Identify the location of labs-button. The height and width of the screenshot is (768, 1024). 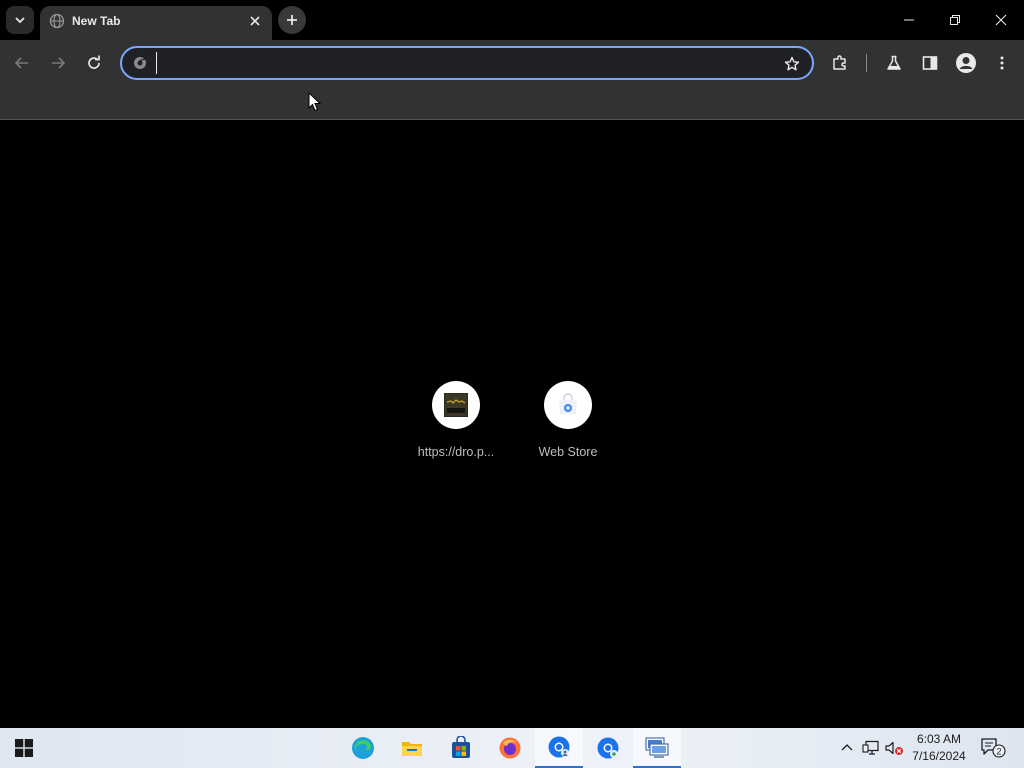
(894, 63).